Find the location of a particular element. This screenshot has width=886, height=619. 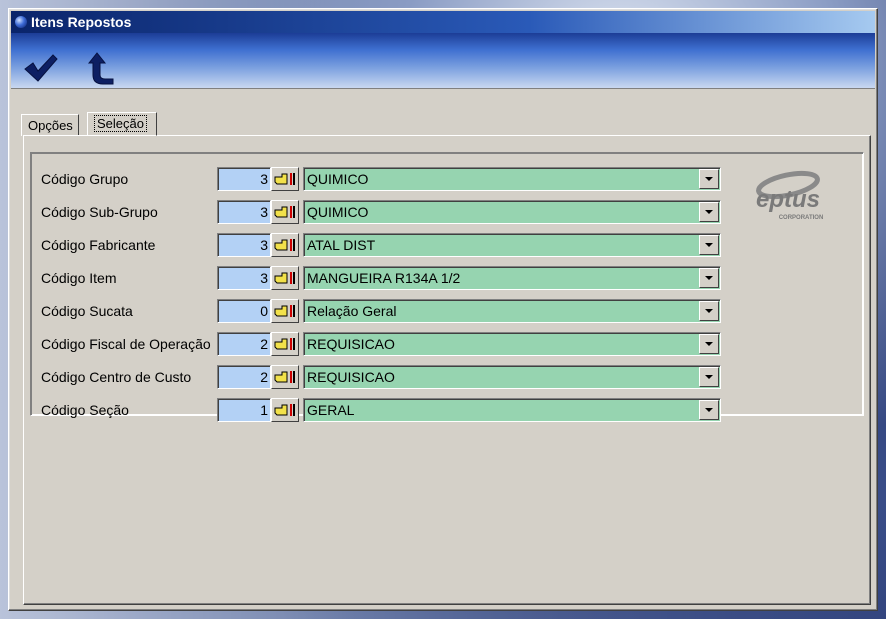

field-row-fabricante: Código Fabricante 3 ATAL DIST is located at coordinates (381, 246).